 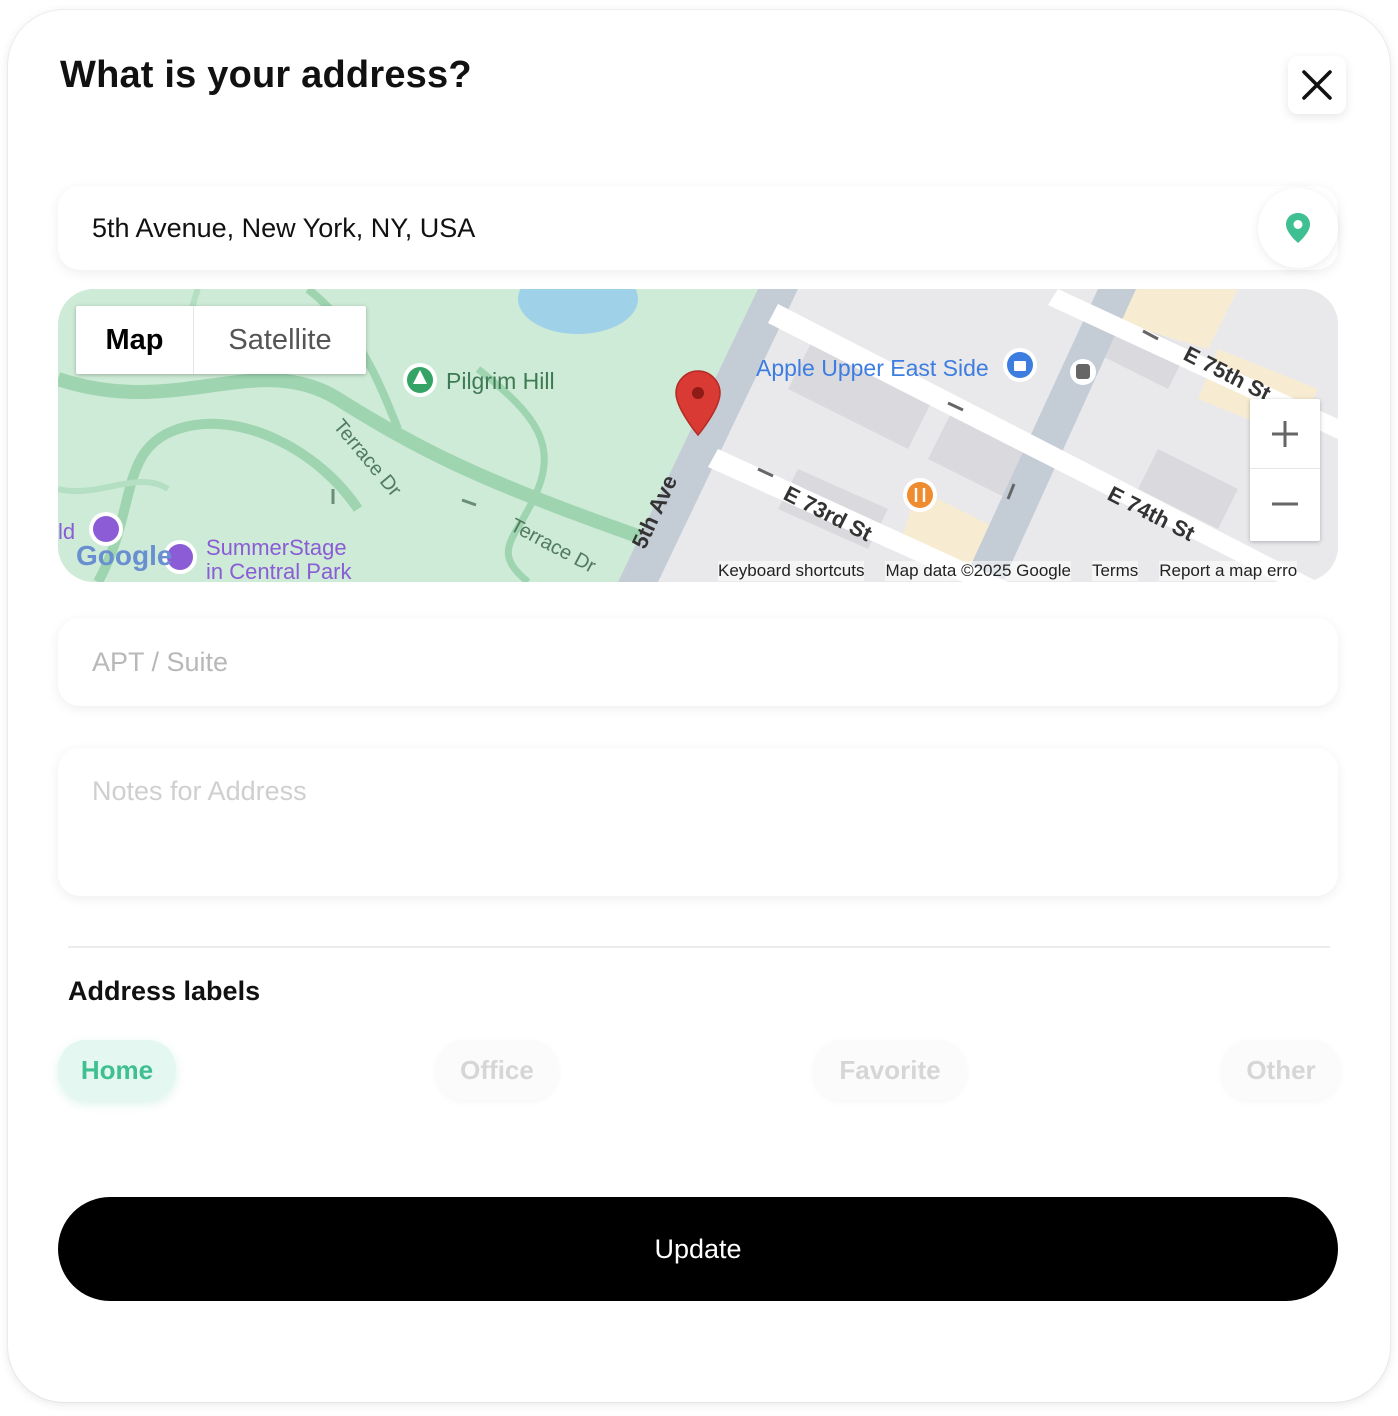 I want to click on map-data-text: Map data ©2025 Google, so click(x=978, y=571).